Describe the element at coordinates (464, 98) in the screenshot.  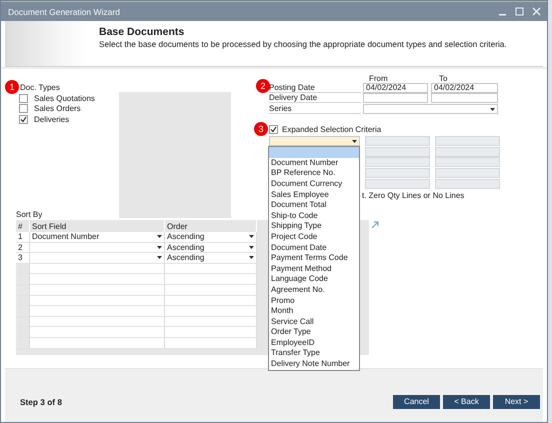
I see `to-date-field` at that location.